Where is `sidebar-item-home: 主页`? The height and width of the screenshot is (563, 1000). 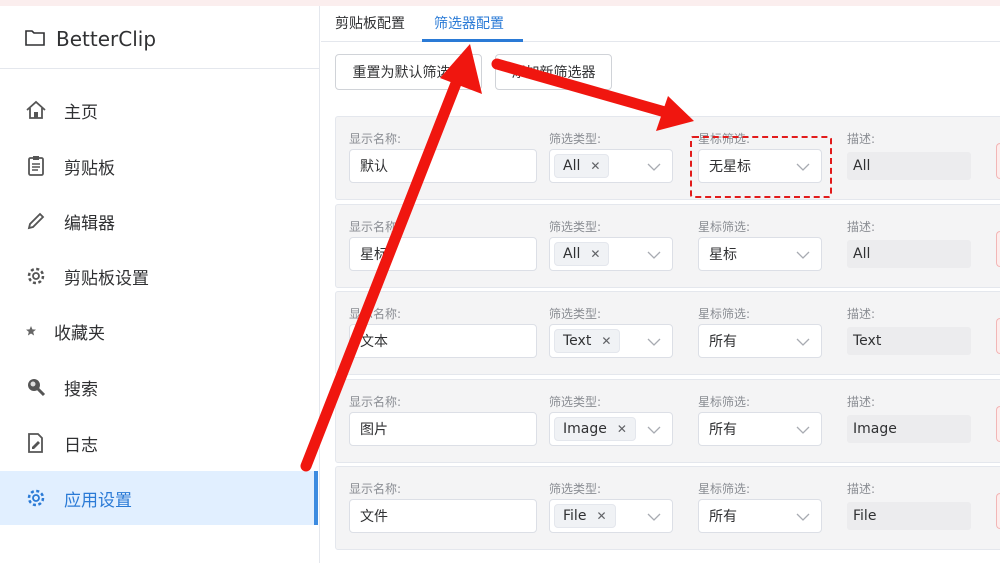
sidebar-item-home: 主页 is located at coordinates (159, 110).